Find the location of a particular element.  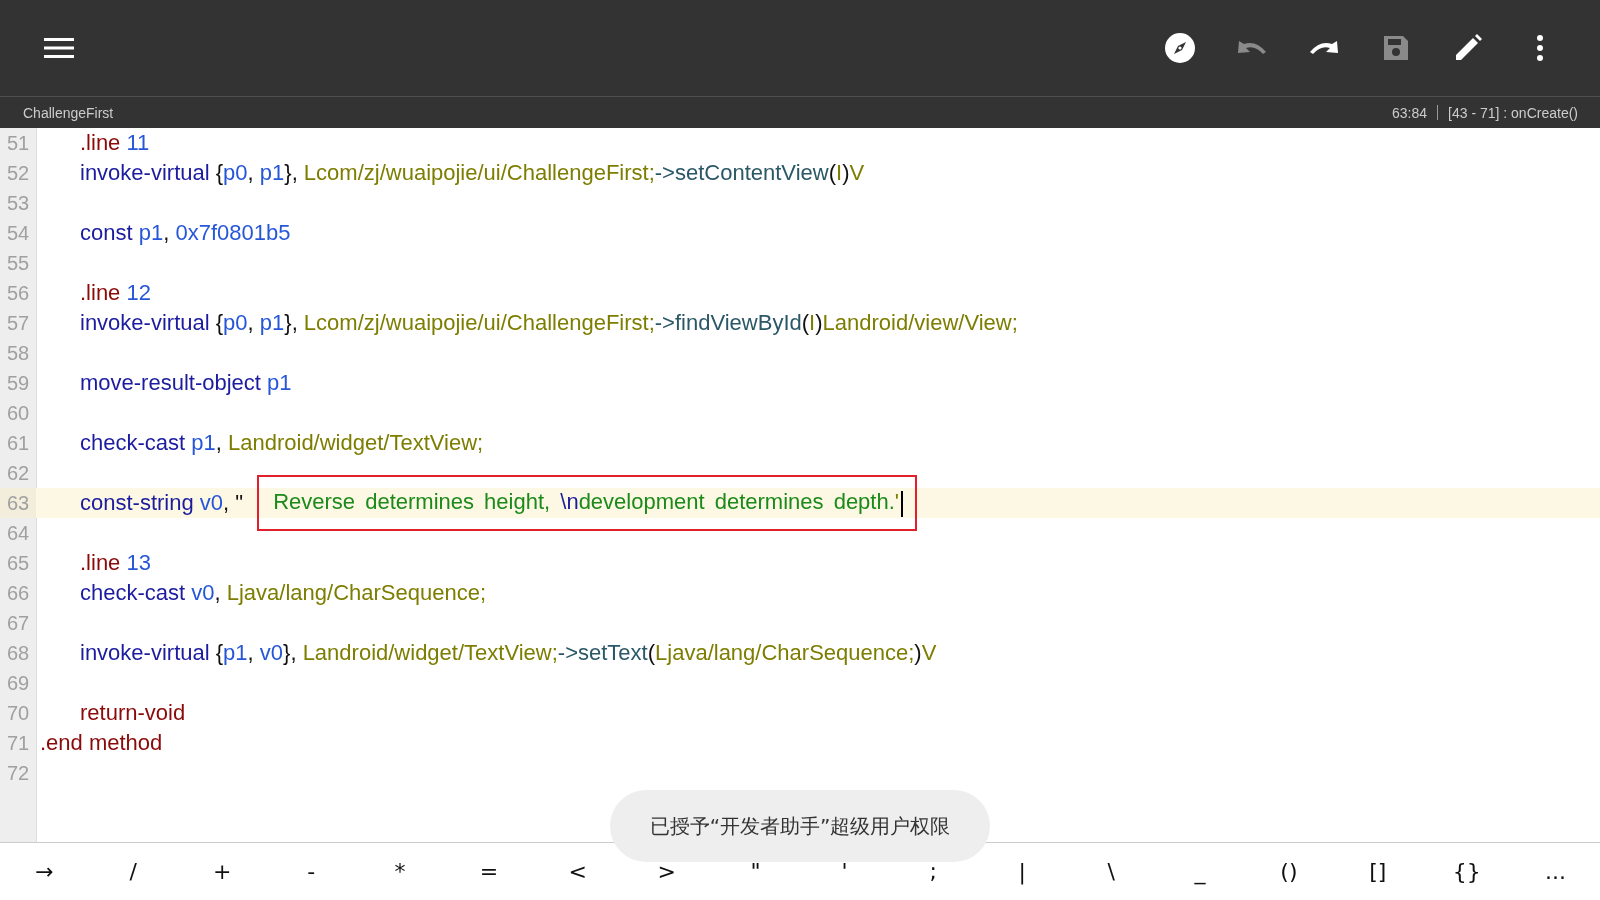

symbol-key: + is located at coordinates (222, 871).